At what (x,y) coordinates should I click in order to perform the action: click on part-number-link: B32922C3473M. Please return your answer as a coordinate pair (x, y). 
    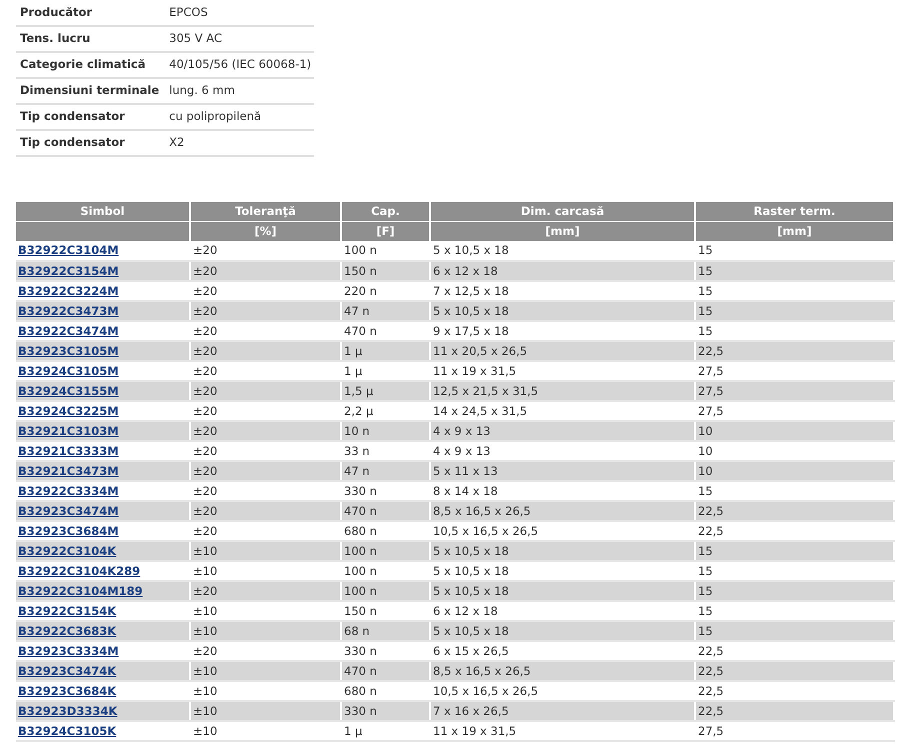
    Looking at the image, I should click on (68, 311).